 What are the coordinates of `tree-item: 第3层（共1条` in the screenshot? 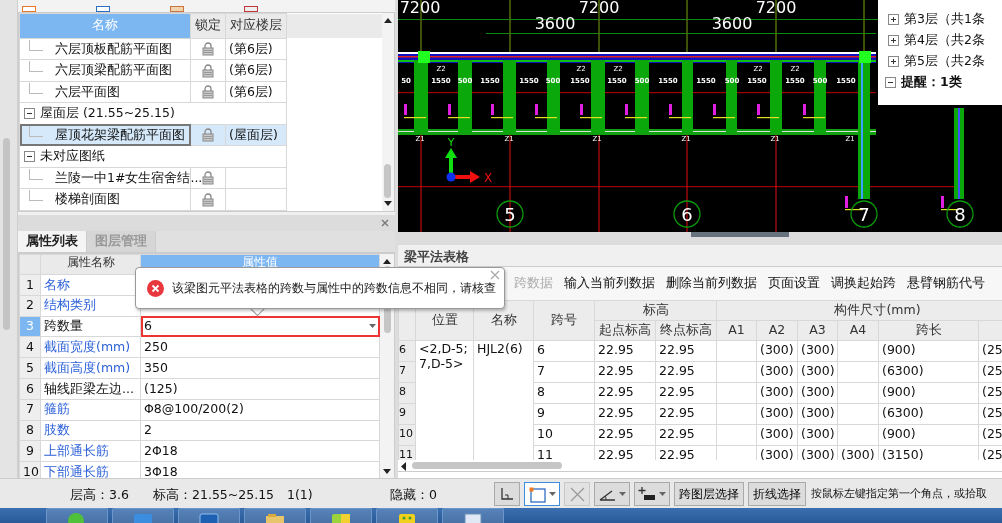 It's located at (944, 19).